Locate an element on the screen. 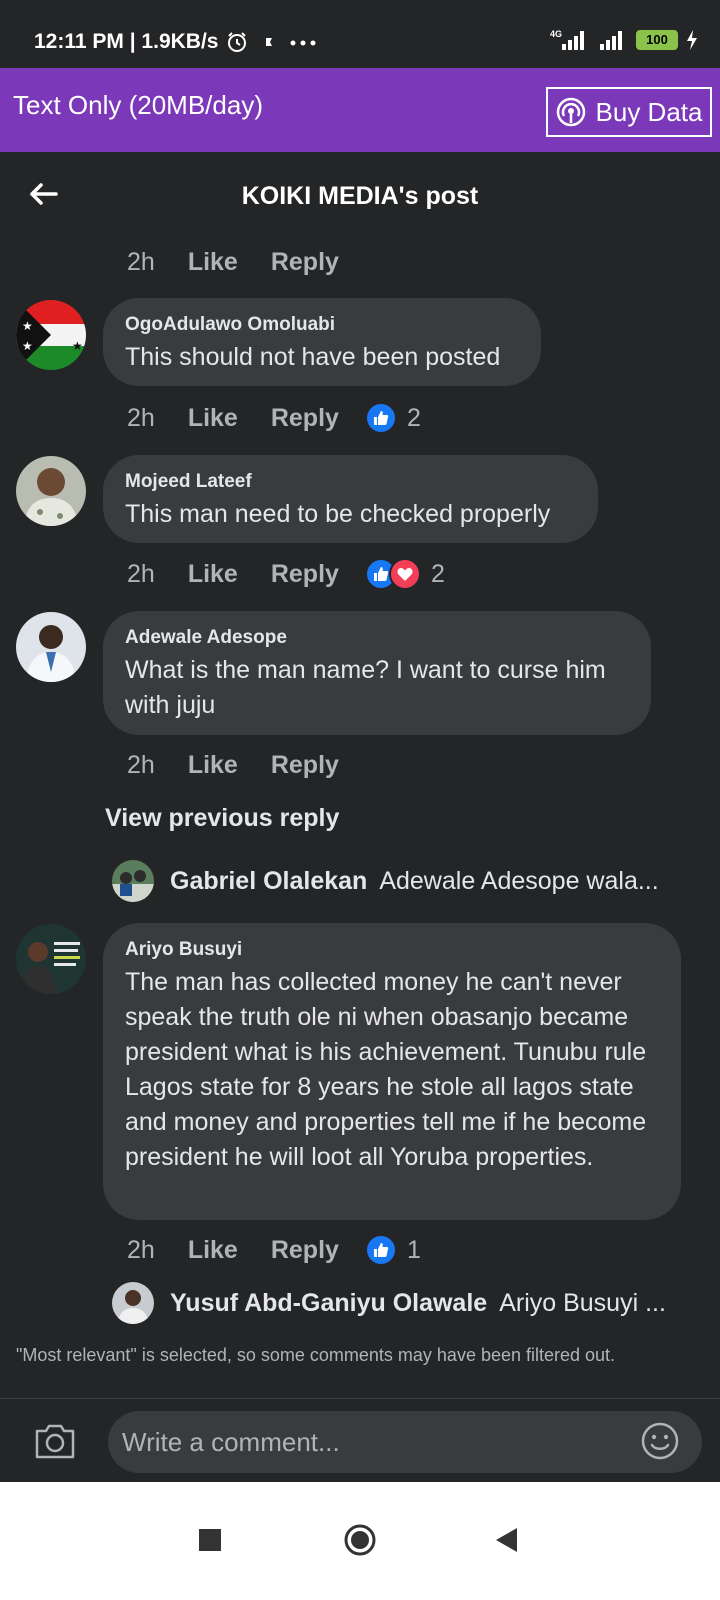  alarm-icon is located at coordinates (237, 42).